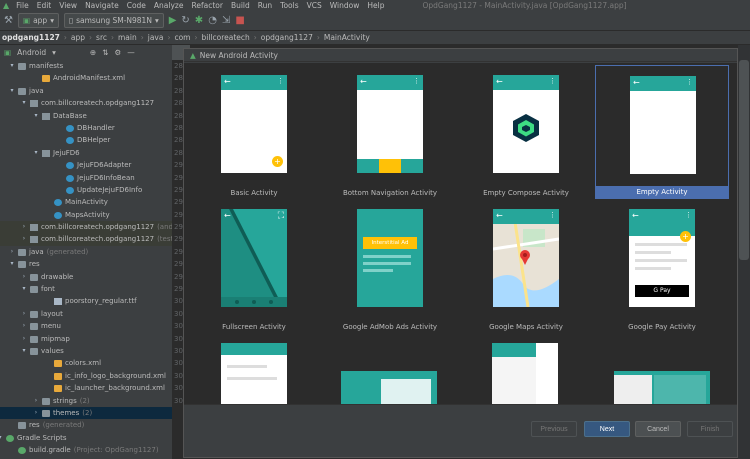 This screenshot has height=459, width=750. I want to click on tree-item: › menu, so click(86, 326).